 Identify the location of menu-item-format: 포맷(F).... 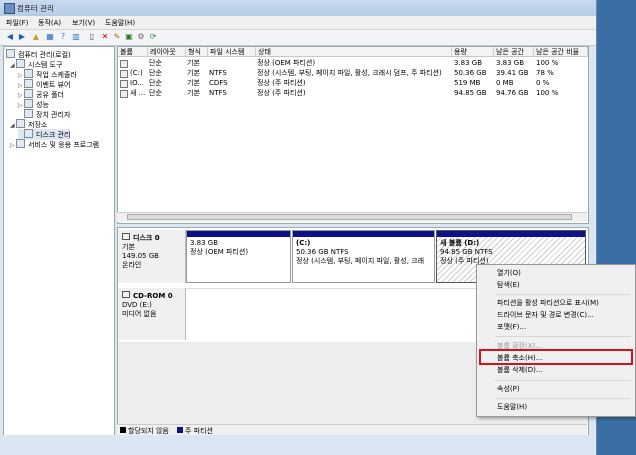
(556, 327).